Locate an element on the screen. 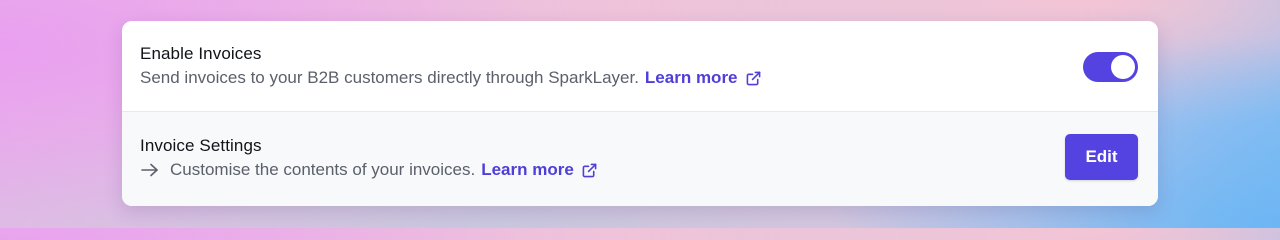  enable-invoices-learn-more-link: Learn more is located at coordinates (703, 78).